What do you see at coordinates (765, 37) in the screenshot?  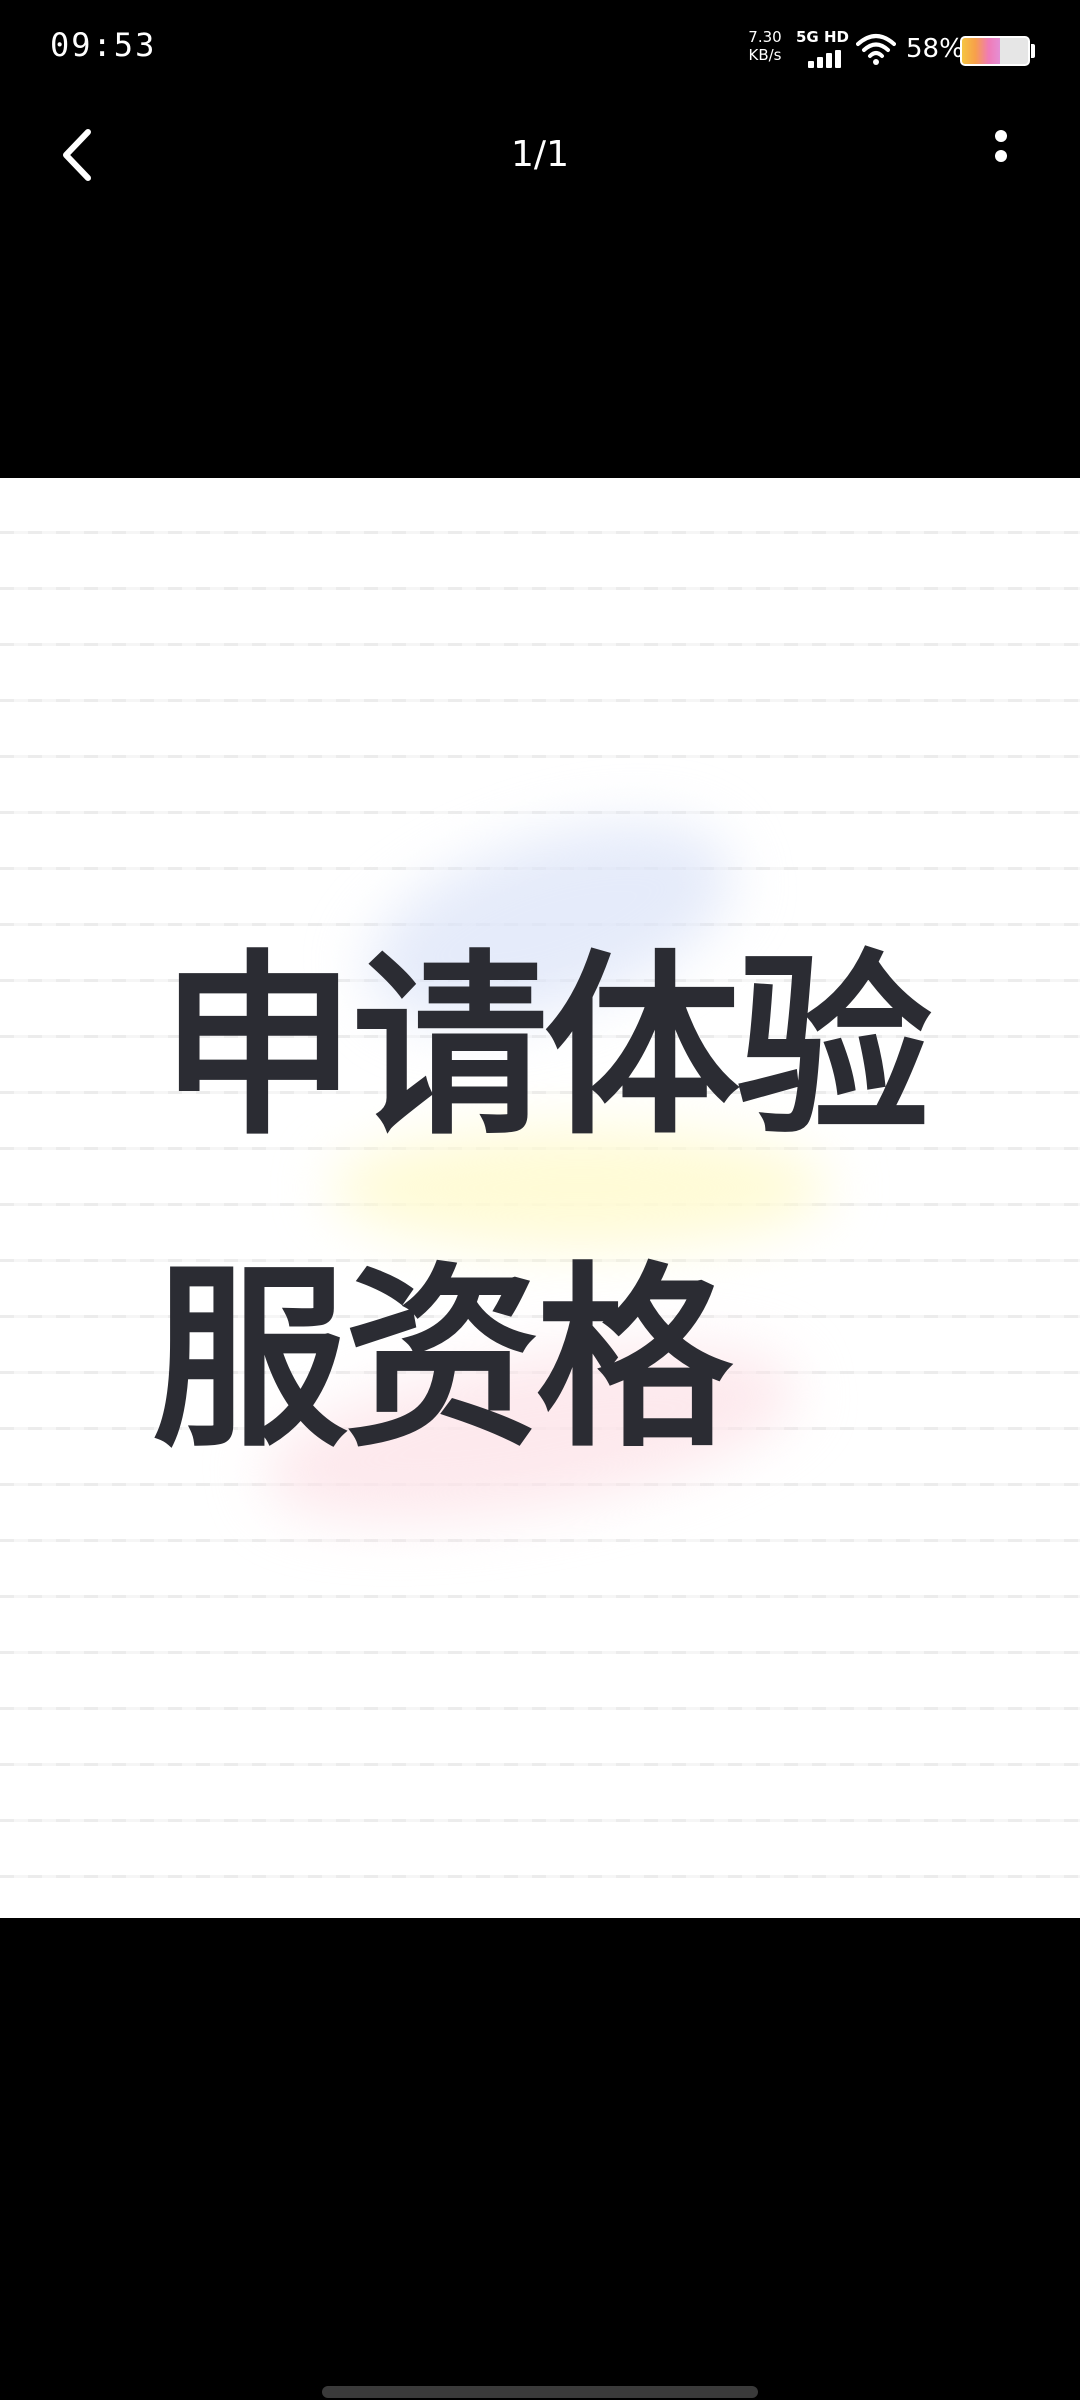 I see `network-speed-value: 7.30` at bounding box center [765, 37].